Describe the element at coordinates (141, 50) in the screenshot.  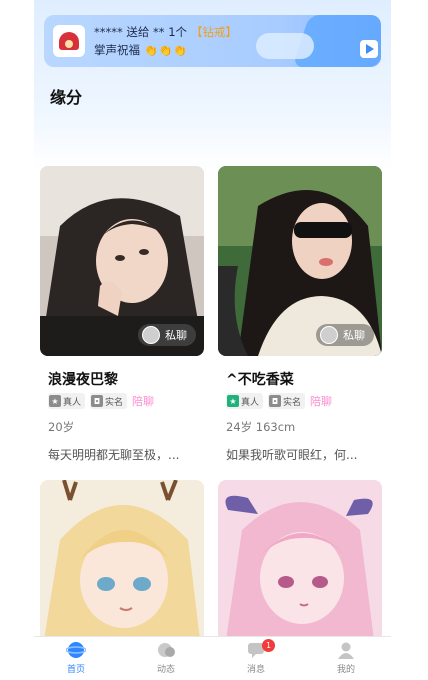
I see `gift-subline: 掌声祝福 👏👏👏` at that location.